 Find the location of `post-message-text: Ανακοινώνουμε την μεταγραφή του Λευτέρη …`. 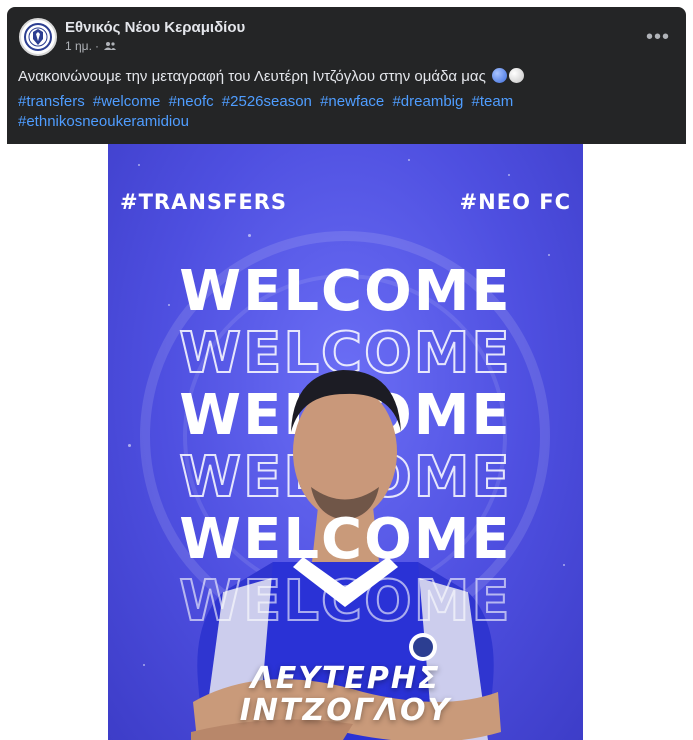

post-message-text: Ανακοινώνουμε την μεταγραφή του Λευτέρη … is located at coordinates (252, 76).